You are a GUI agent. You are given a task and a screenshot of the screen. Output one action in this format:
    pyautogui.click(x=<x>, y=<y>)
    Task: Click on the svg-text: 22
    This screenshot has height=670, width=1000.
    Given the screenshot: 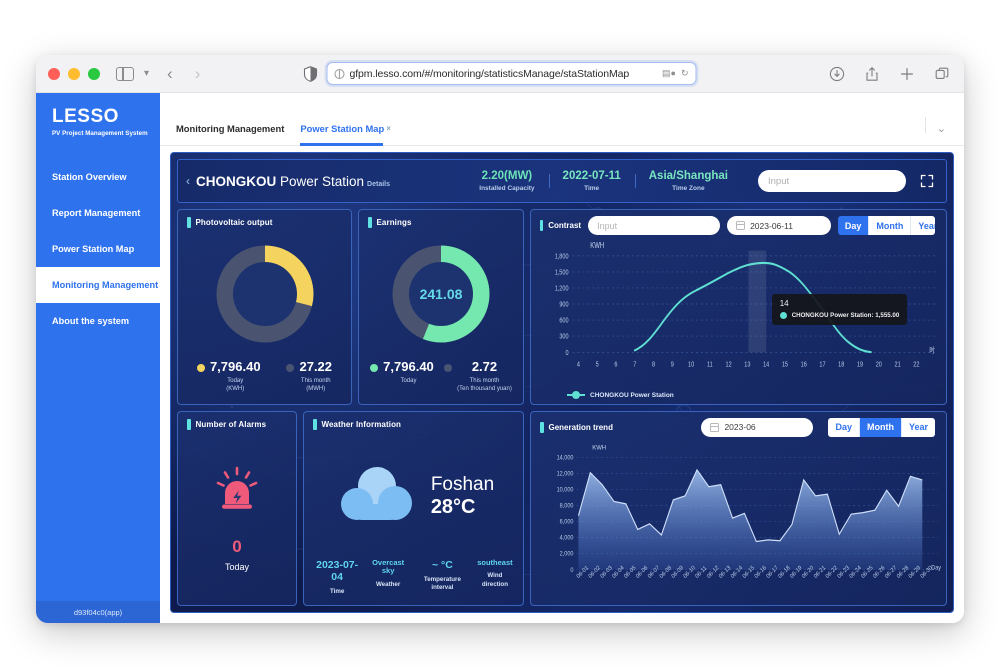 What is the action you would take?
    pyautogui.click(x=916, y=365)
    